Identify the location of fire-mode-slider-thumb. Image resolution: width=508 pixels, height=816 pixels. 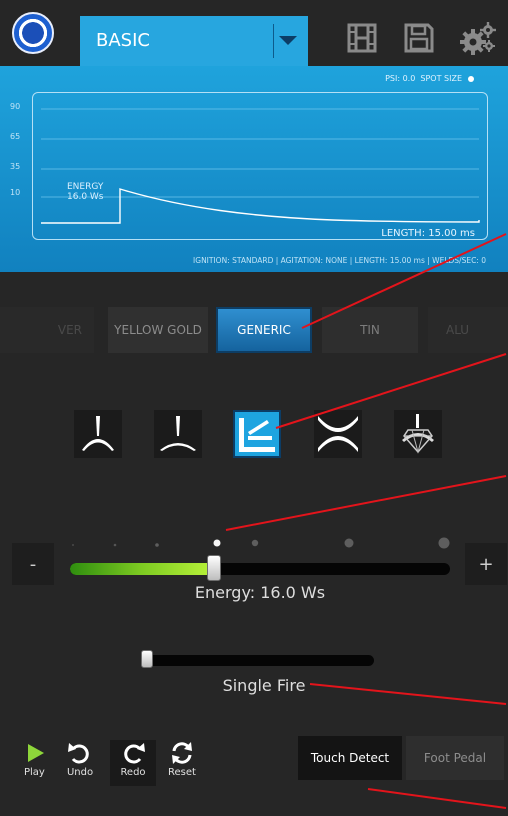
(147, 659).